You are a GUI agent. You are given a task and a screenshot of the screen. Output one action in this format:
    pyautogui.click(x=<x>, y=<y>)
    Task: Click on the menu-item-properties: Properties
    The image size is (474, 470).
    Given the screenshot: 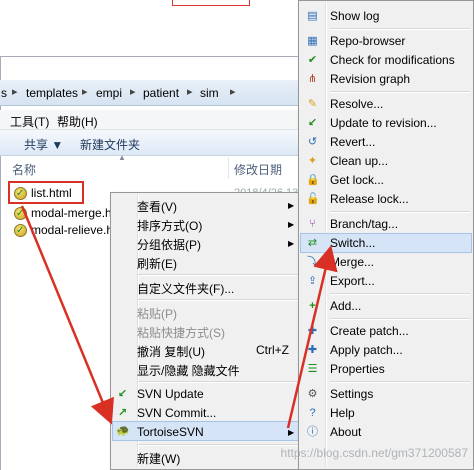 What is the action you would take?
    pyautogui.click(x=357, y=369)
    